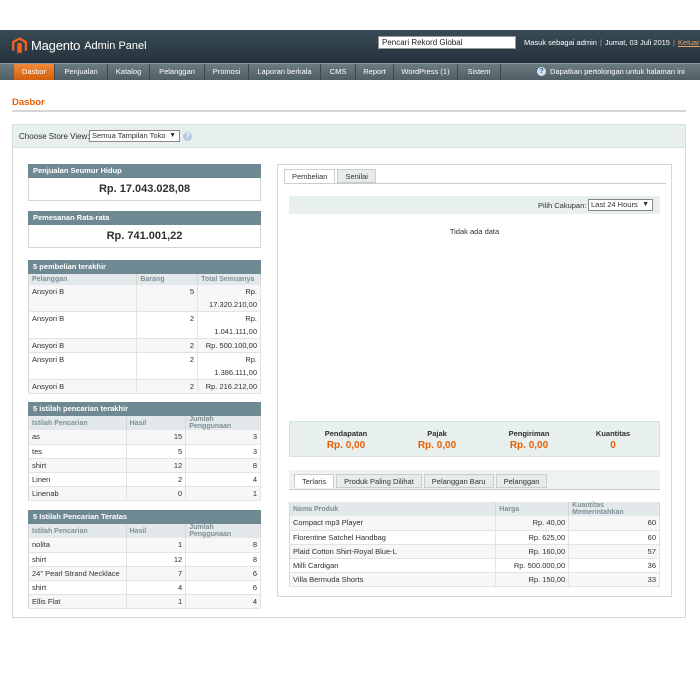  I want to click on column-header: Barang, so click(167, 279).